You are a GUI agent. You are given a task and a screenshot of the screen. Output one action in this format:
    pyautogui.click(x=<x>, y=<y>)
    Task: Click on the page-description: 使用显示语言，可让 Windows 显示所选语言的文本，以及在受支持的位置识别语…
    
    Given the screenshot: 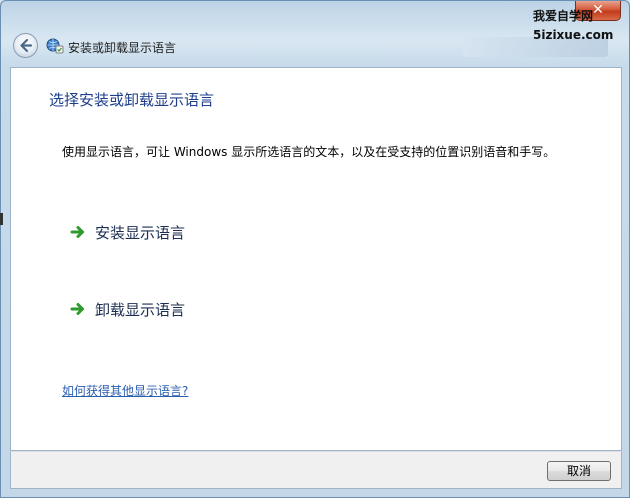 What is the action you would take?
    pyautogui.click(x=309, y=152)
    